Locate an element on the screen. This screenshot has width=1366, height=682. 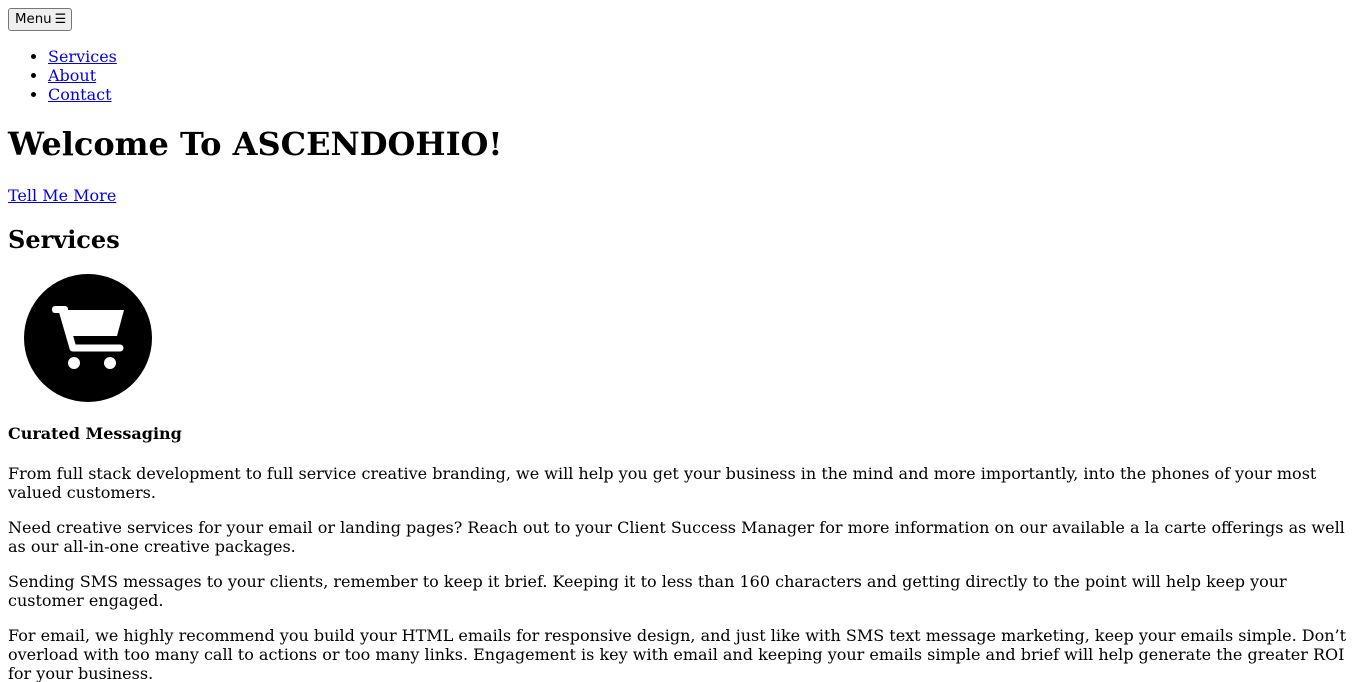
menu-label: Menu is located at coordinates (33, 19).